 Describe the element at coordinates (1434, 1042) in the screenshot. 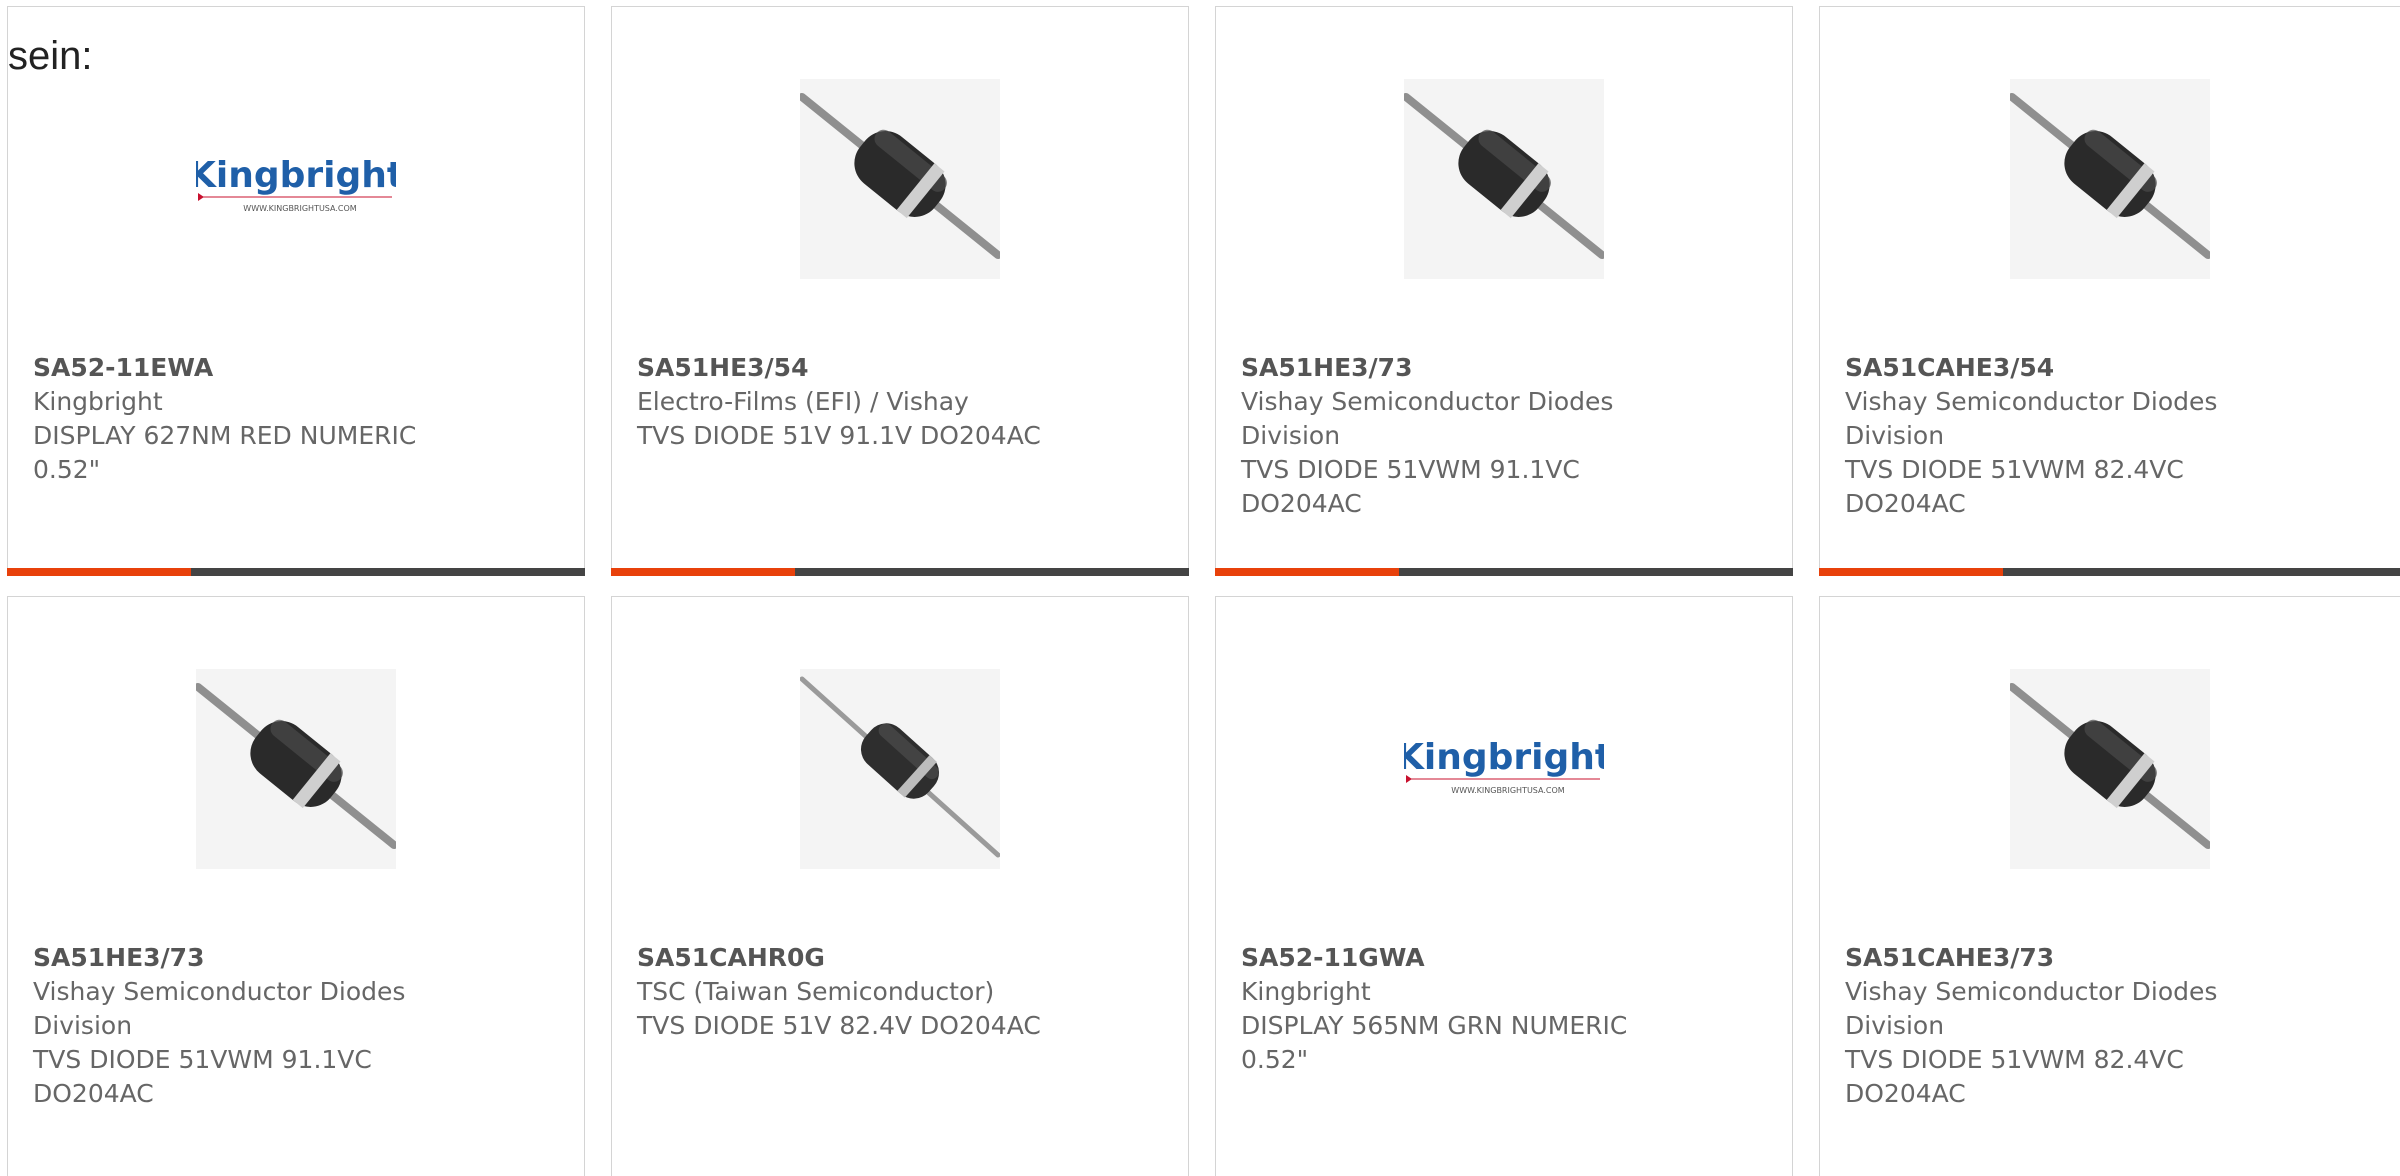

I see `product-description: DISPLAY 565NM GRN NUMERIC 0.52"` at that location.